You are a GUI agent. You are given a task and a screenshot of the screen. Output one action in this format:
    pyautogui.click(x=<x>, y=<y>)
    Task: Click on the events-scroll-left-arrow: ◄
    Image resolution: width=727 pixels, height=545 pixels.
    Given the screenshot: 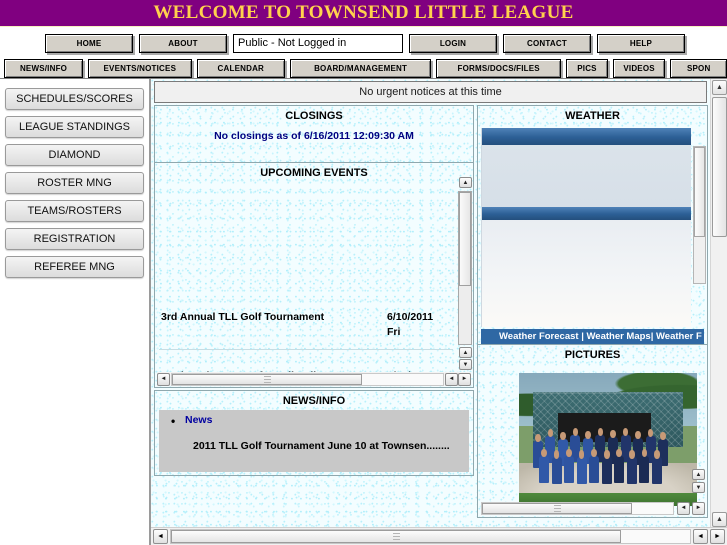 What is the action you would take?
    pyautogui.click(x=163, y=379)
    